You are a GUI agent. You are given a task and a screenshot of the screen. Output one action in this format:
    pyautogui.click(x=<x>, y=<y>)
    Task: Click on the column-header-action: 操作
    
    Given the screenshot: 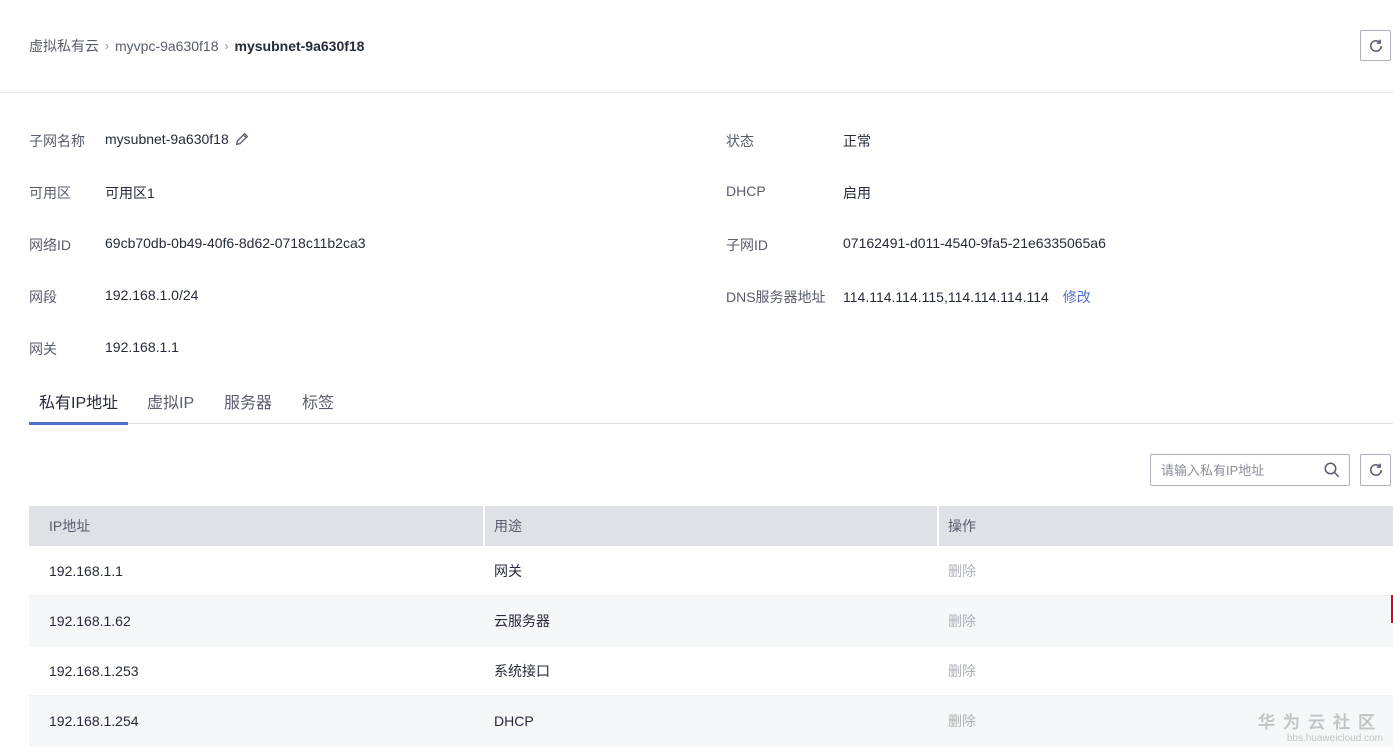 What is the action you would take?
    pyautogui.click(x=1165, y=526)
    